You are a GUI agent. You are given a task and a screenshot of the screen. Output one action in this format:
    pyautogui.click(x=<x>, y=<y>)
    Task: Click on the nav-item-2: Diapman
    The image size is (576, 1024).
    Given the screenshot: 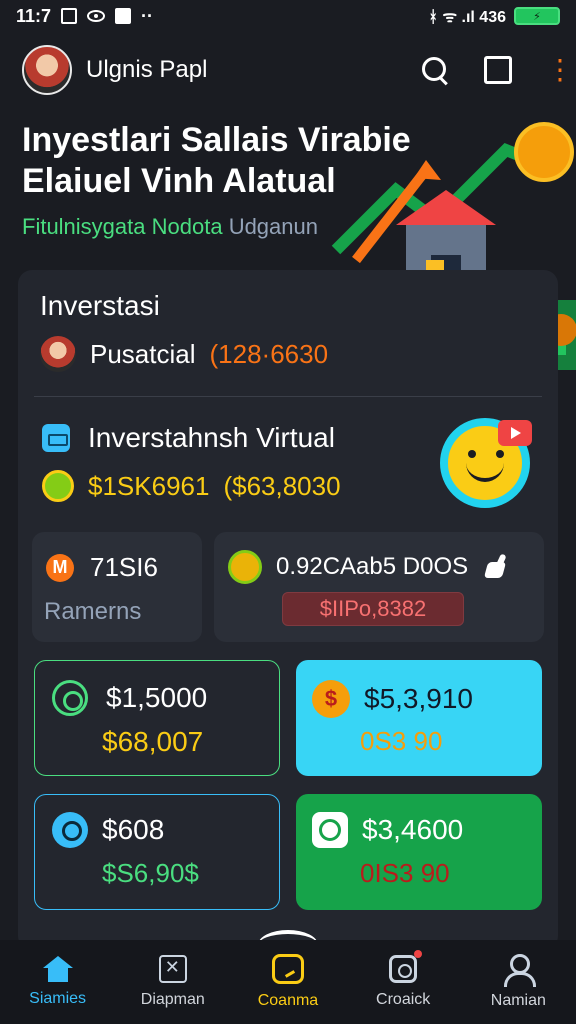 What is the action you would take?
    pyautogui.click(x=173, y=982)
    